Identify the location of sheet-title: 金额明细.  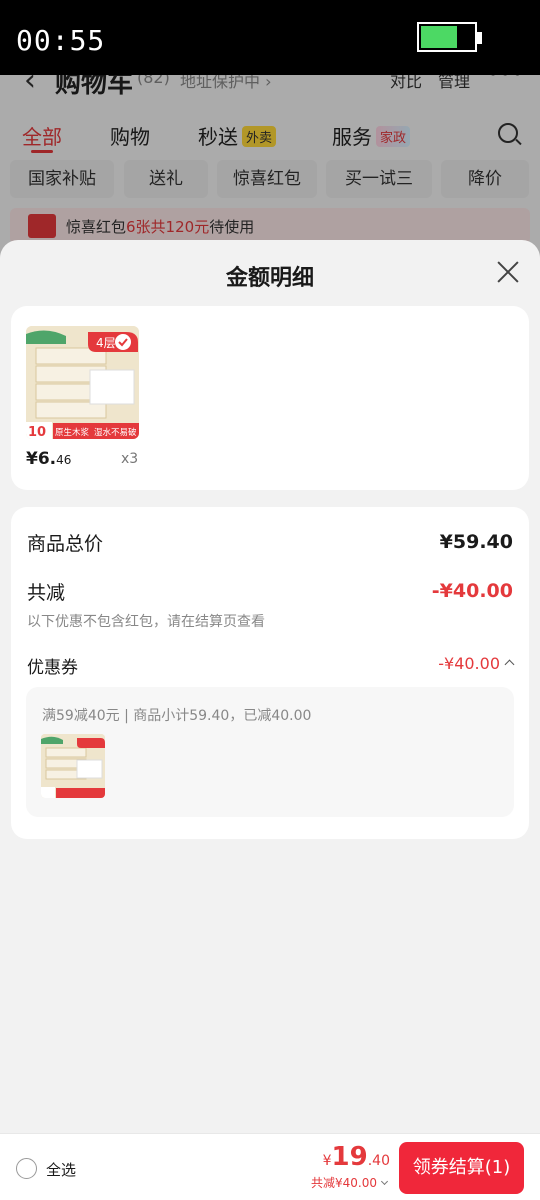
(269, 278).